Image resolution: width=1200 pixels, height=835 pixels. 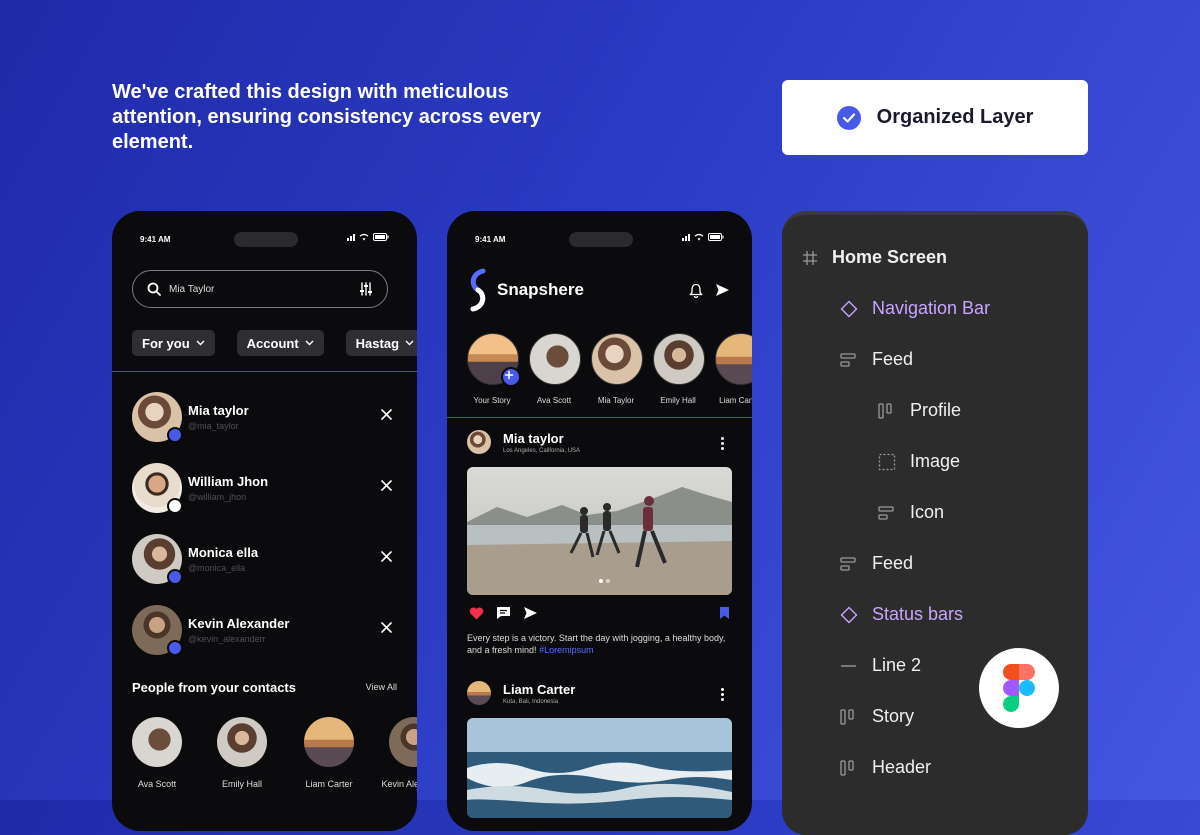 What do you see at coordinates (267, 418) in the screenshot?
I see `recent-search-item: Mia taylor @mia_taylor` at bounding box center [267, 418].